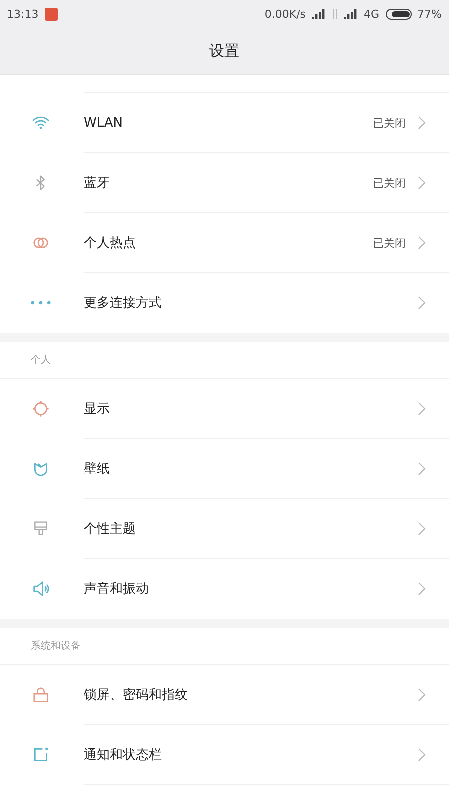  I want to click on section-header: 个人, so click(41, 360).